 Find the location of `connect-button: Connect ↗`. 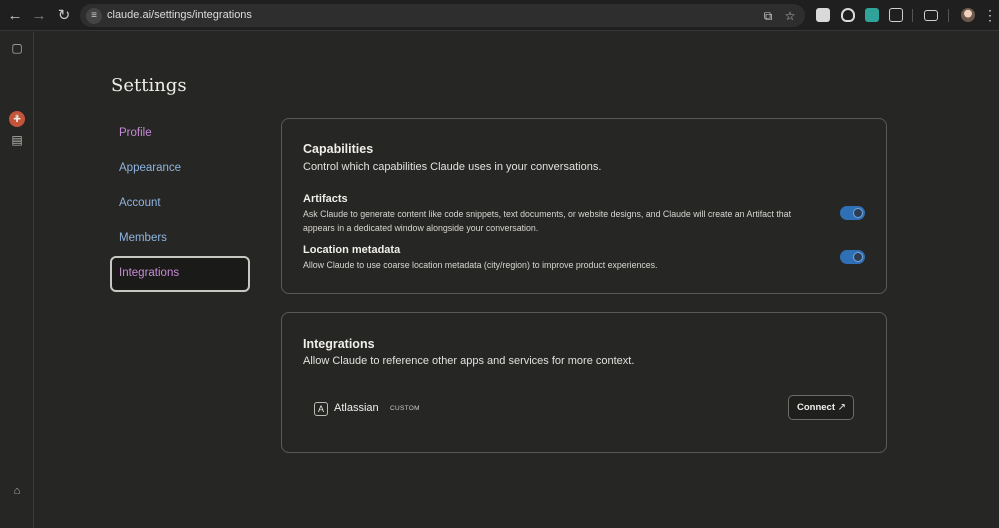

connect-button: Connect ↗ is located at coordinates (821, 407).